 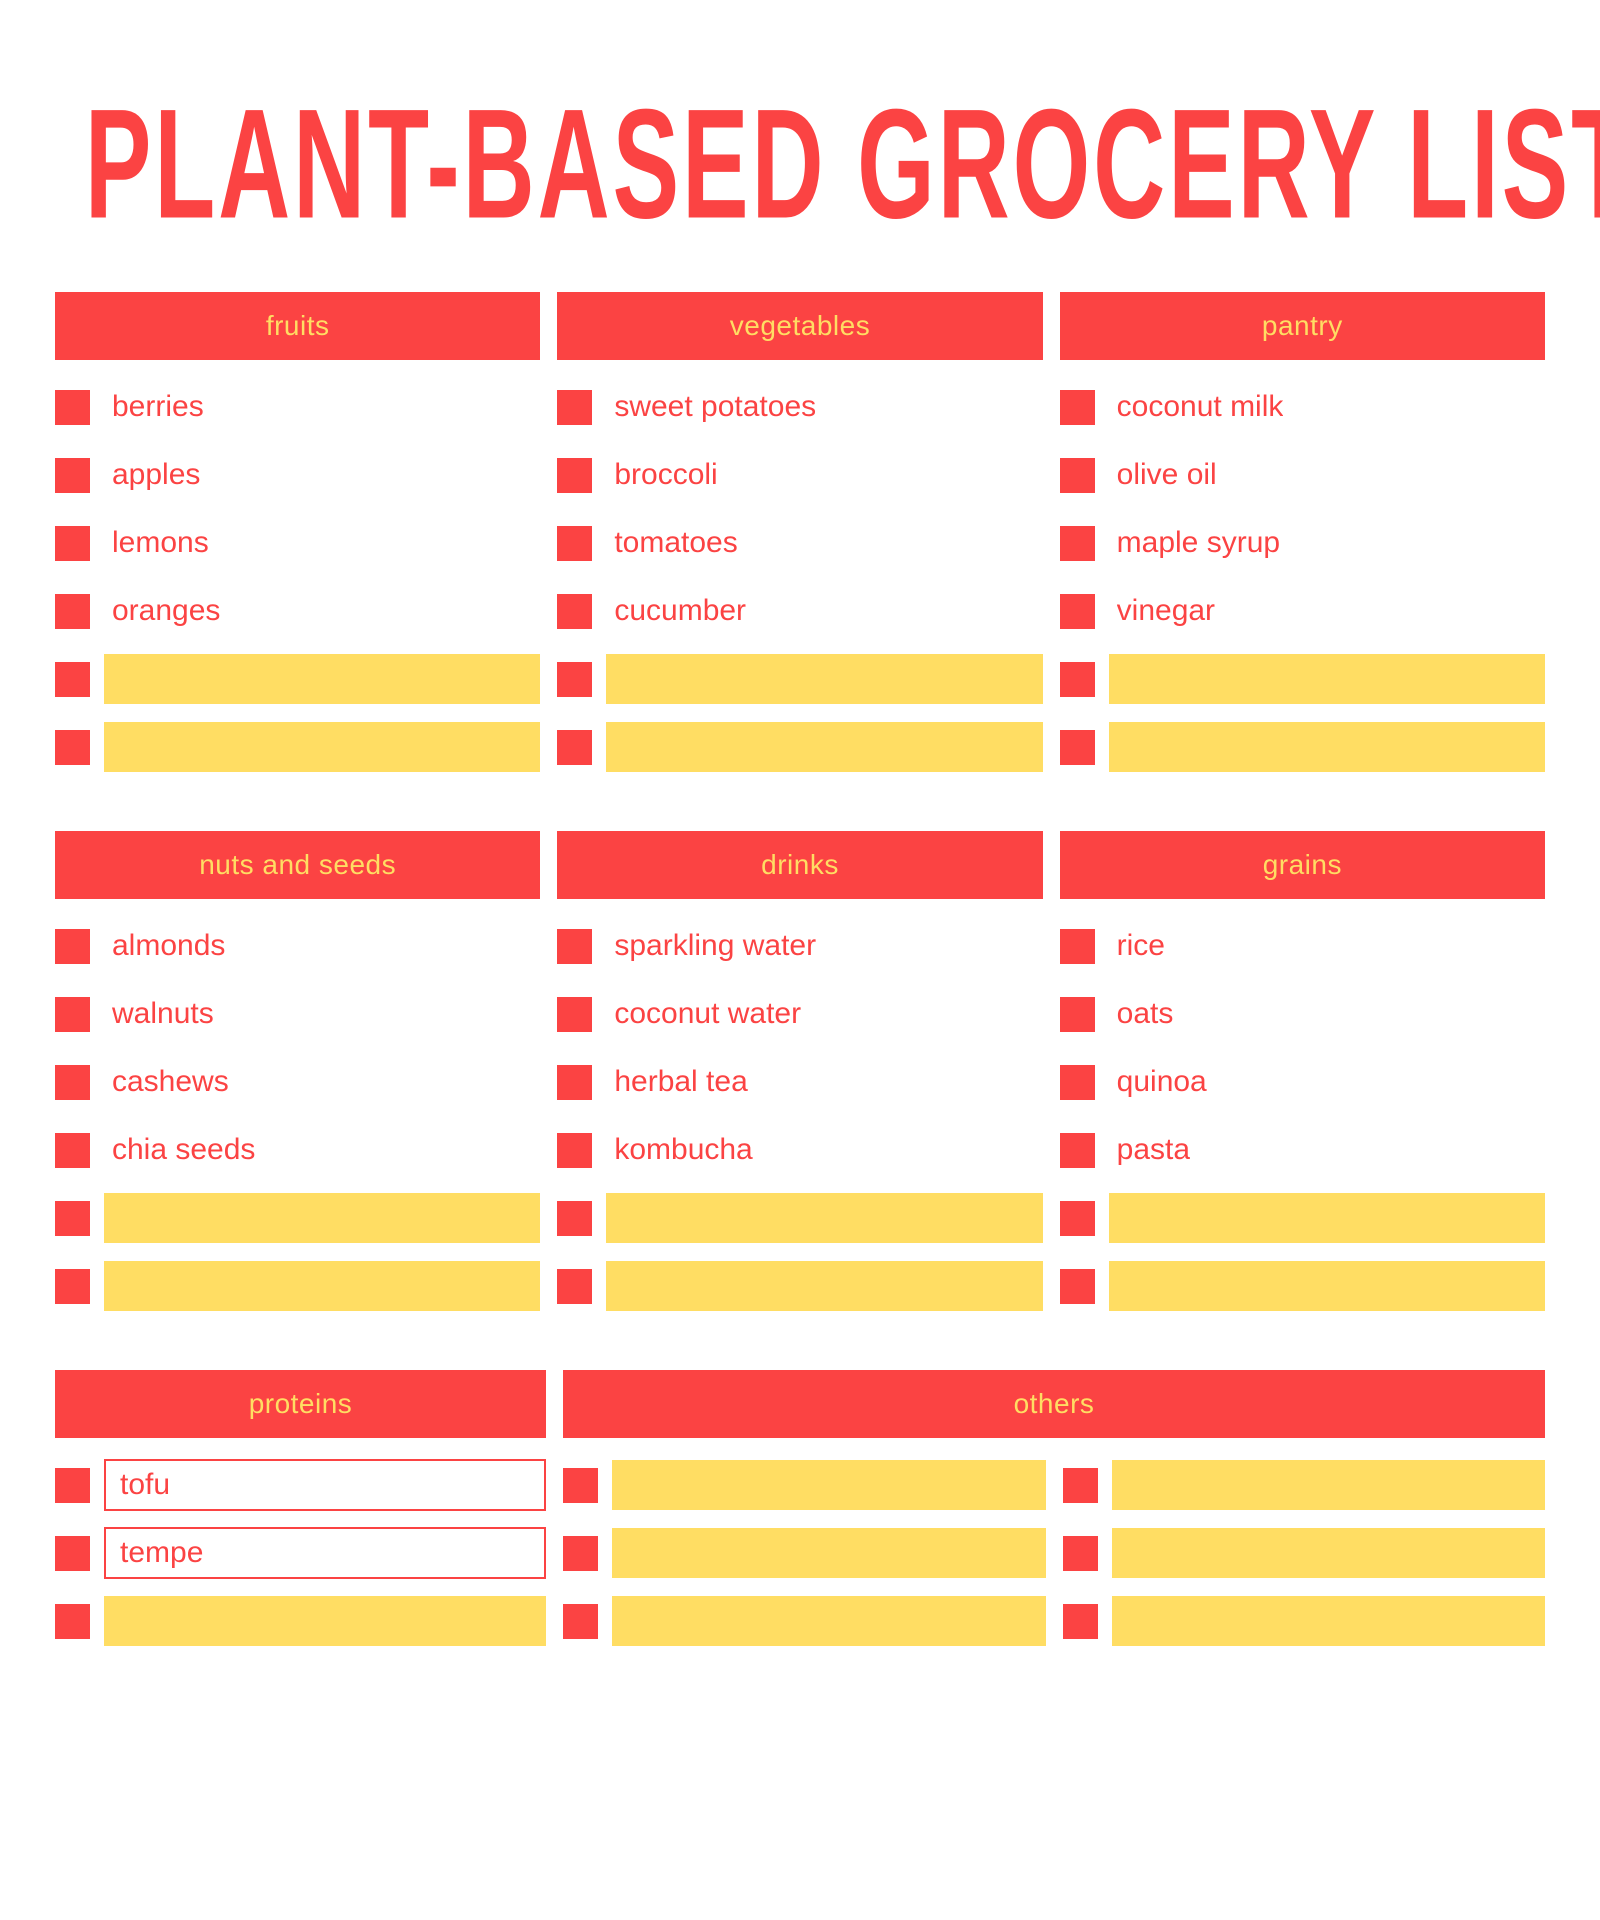 What do you see at coordinates (297, 1082) in the screenshot?
I see `list-item: cashews` at bounding box center [297, 1082].